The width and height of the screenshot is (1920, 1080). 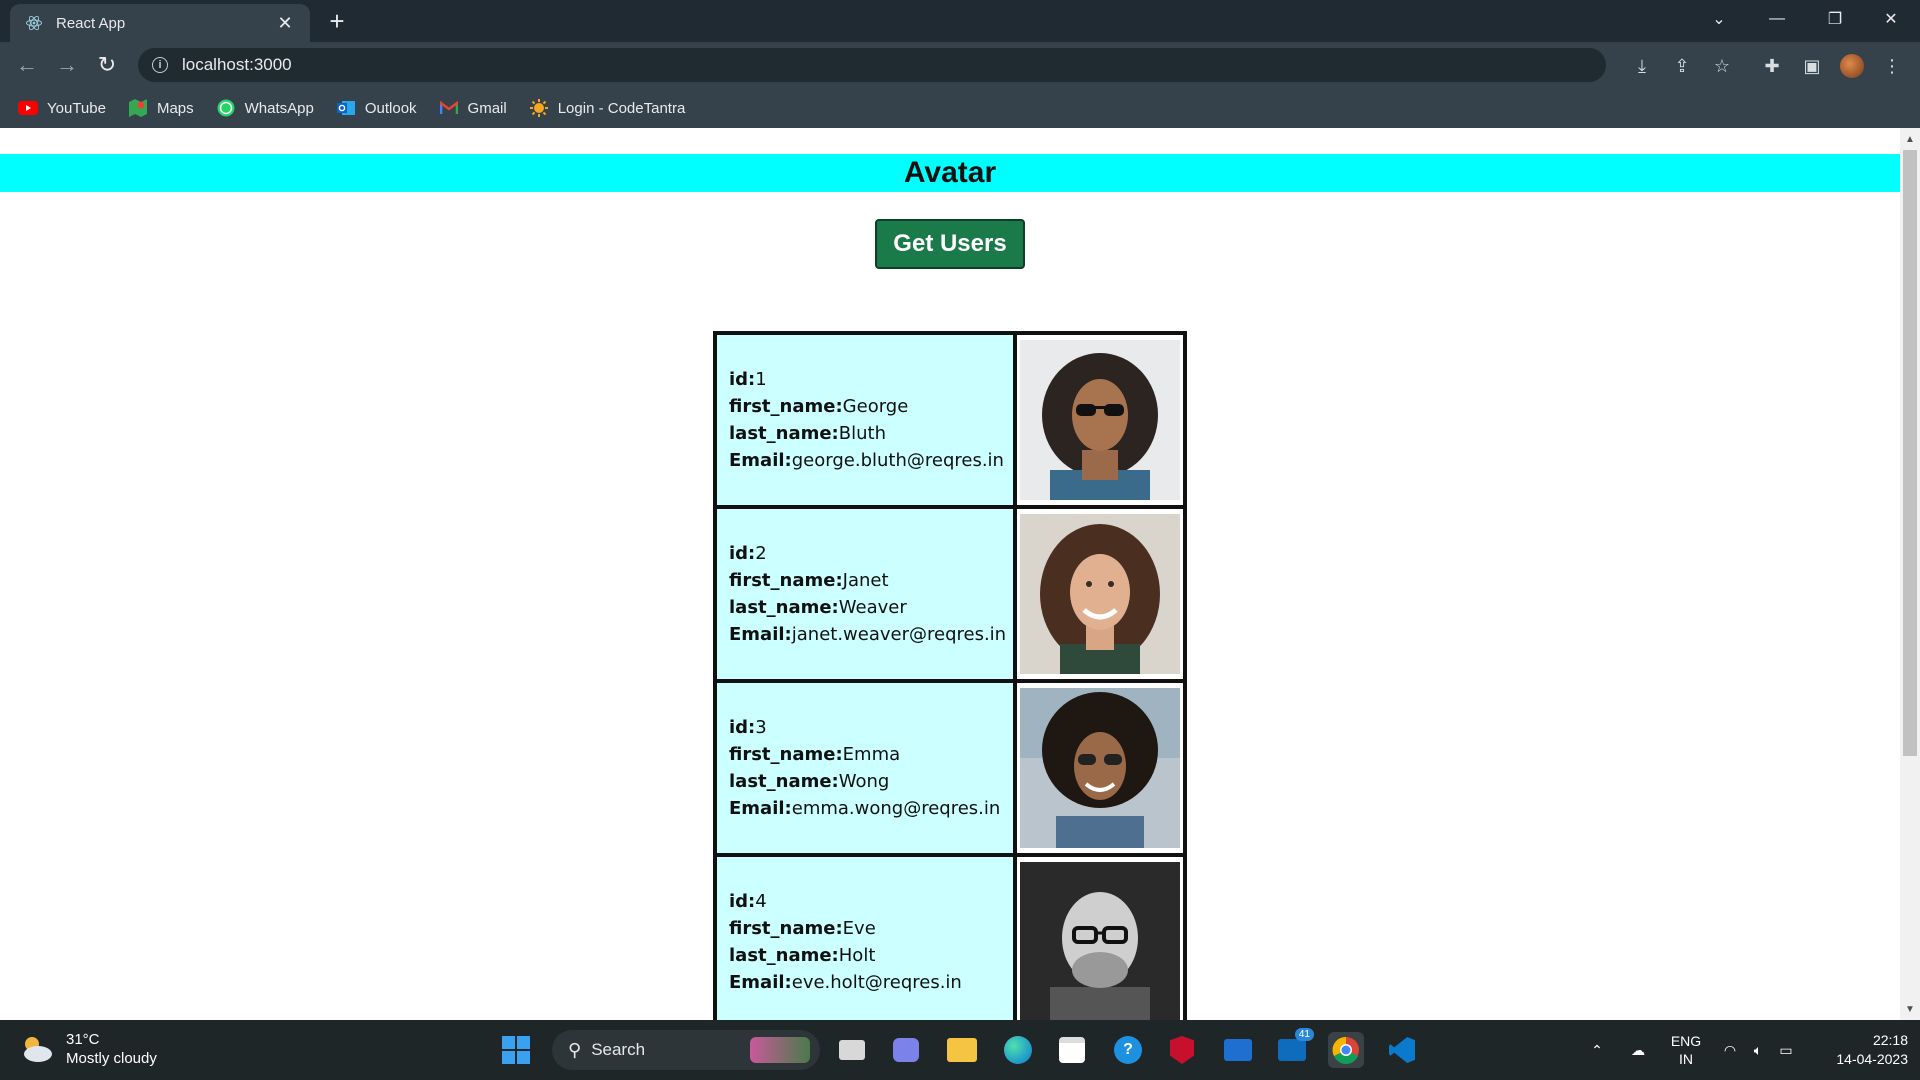 I want to click on chrome-icon, so click(x=1346, y=1050).